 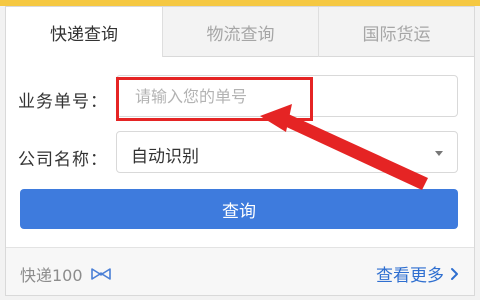 I want to click on tab-international-freight: 国际货运, so click(x=396, y=32).